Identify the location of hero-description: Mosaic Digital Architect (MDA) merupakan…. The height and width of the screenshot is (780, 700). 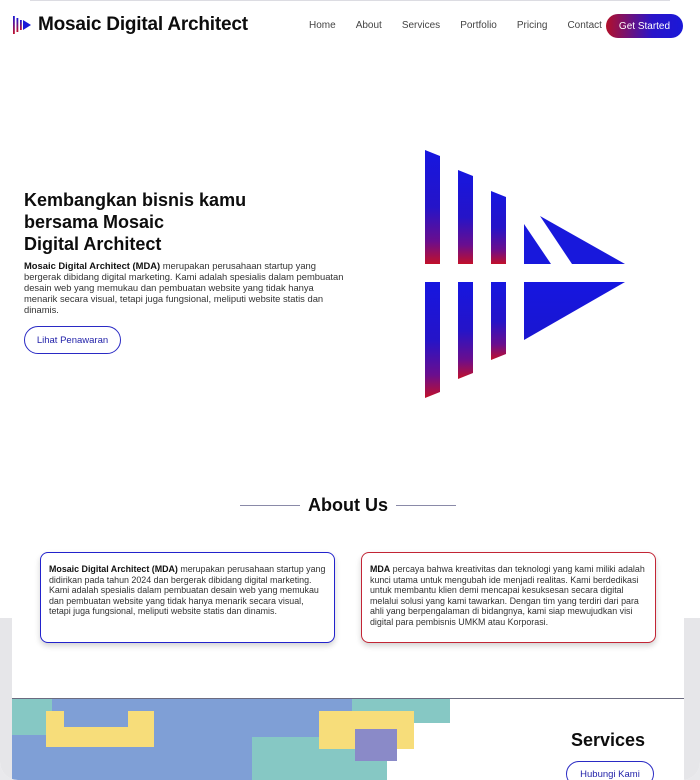
(184, 287).